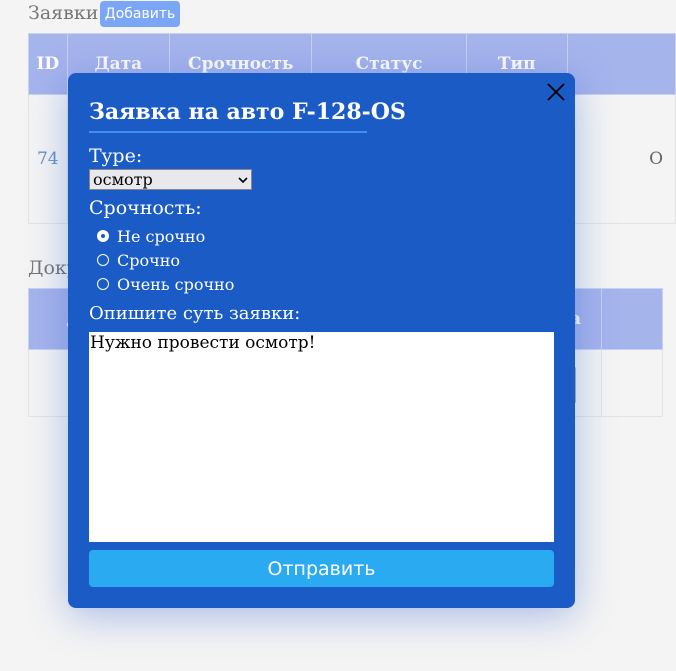 This screenshot has height=671, width=676. What do you see at coordinates (161, 236) in the screenshot?
I see `radio-label: Не срочно` at bounding box center [161, 236].